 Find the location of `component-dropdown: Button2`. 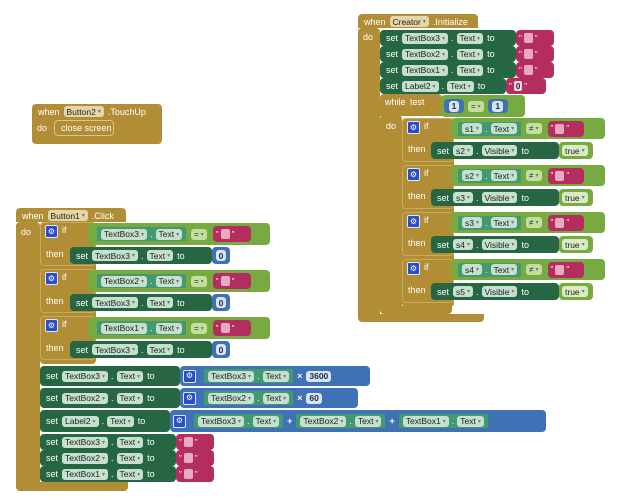

component-dropdown: Button2 is located at coordinates (83, 111).